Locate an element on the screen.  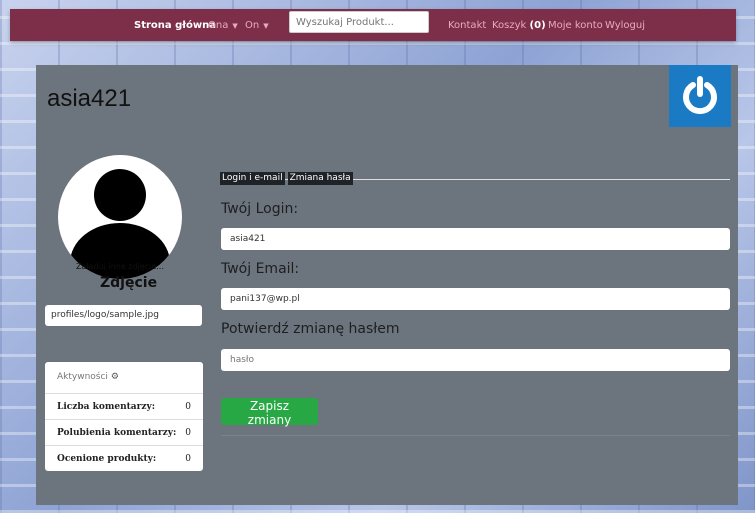
email-label: Twój Email: is located at coordinates (260, 269).